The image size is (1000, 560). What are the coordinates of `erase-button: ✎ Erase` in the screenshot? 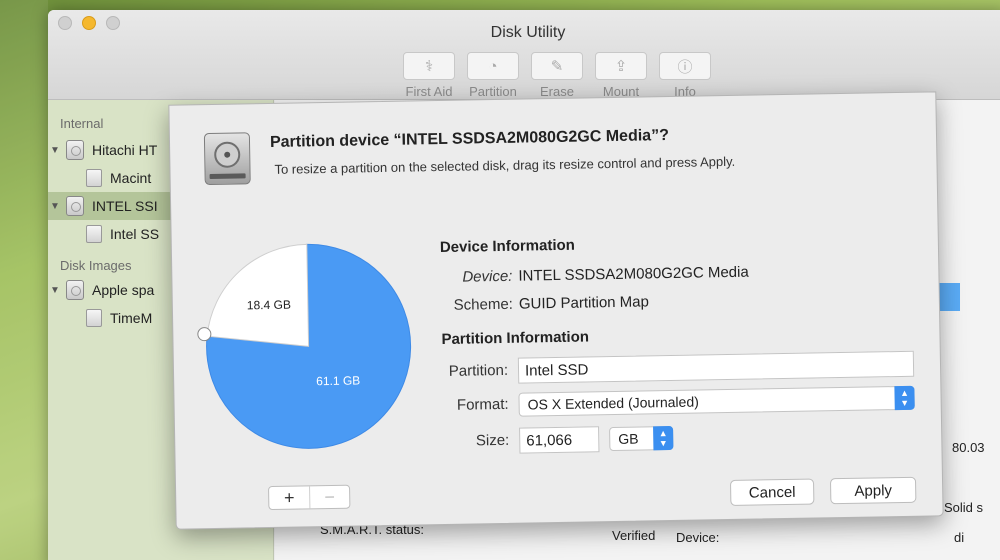 It's located at (557, 75).